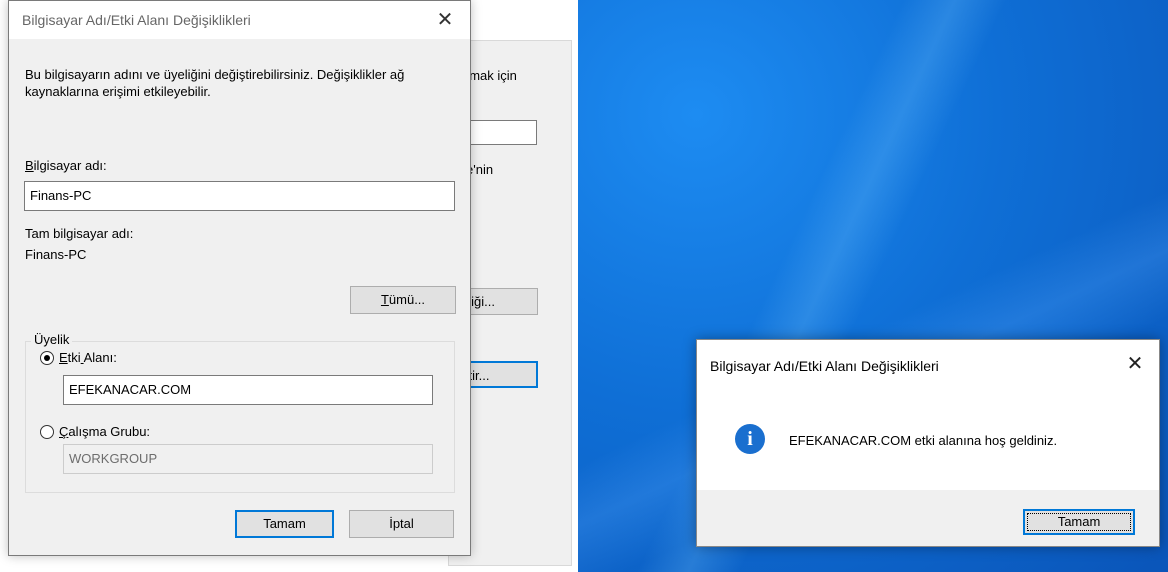  I want to click on message-box-footer: Tamam, so click(928, 518).